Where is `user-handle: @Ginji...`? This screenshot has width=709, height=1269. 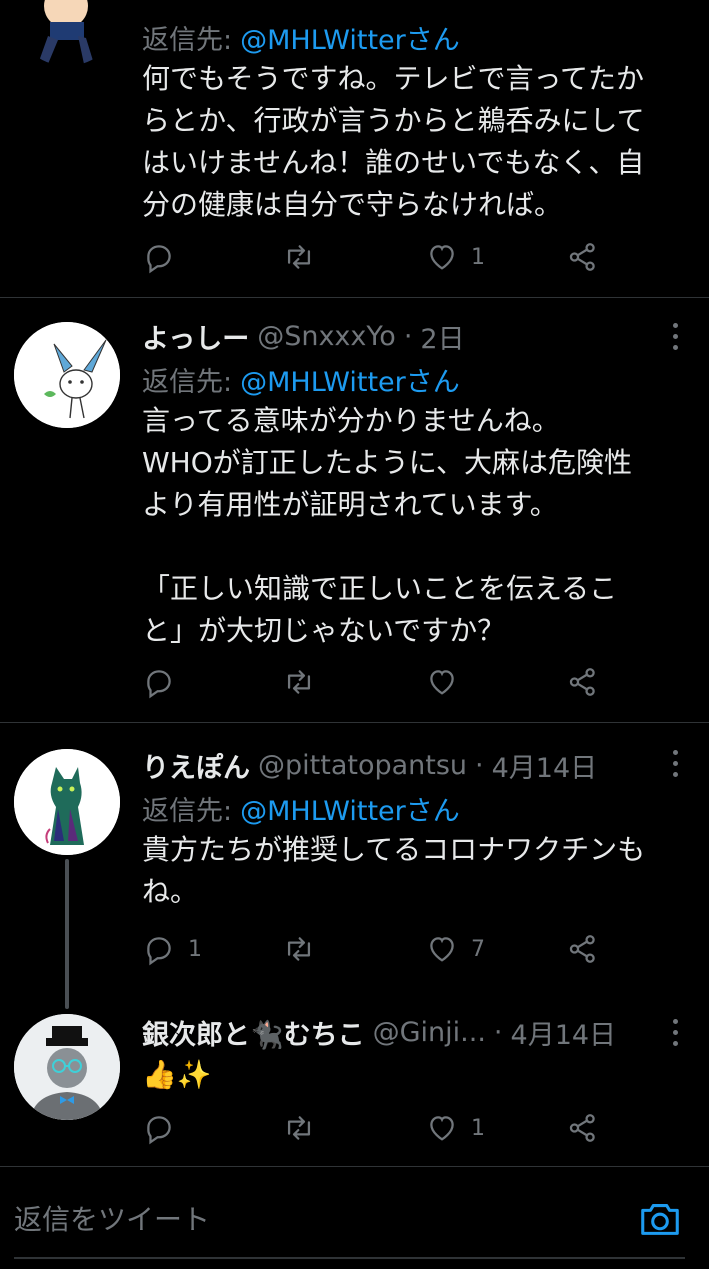
user-handle: @Ginji... is located at coordinates (429, 1032).